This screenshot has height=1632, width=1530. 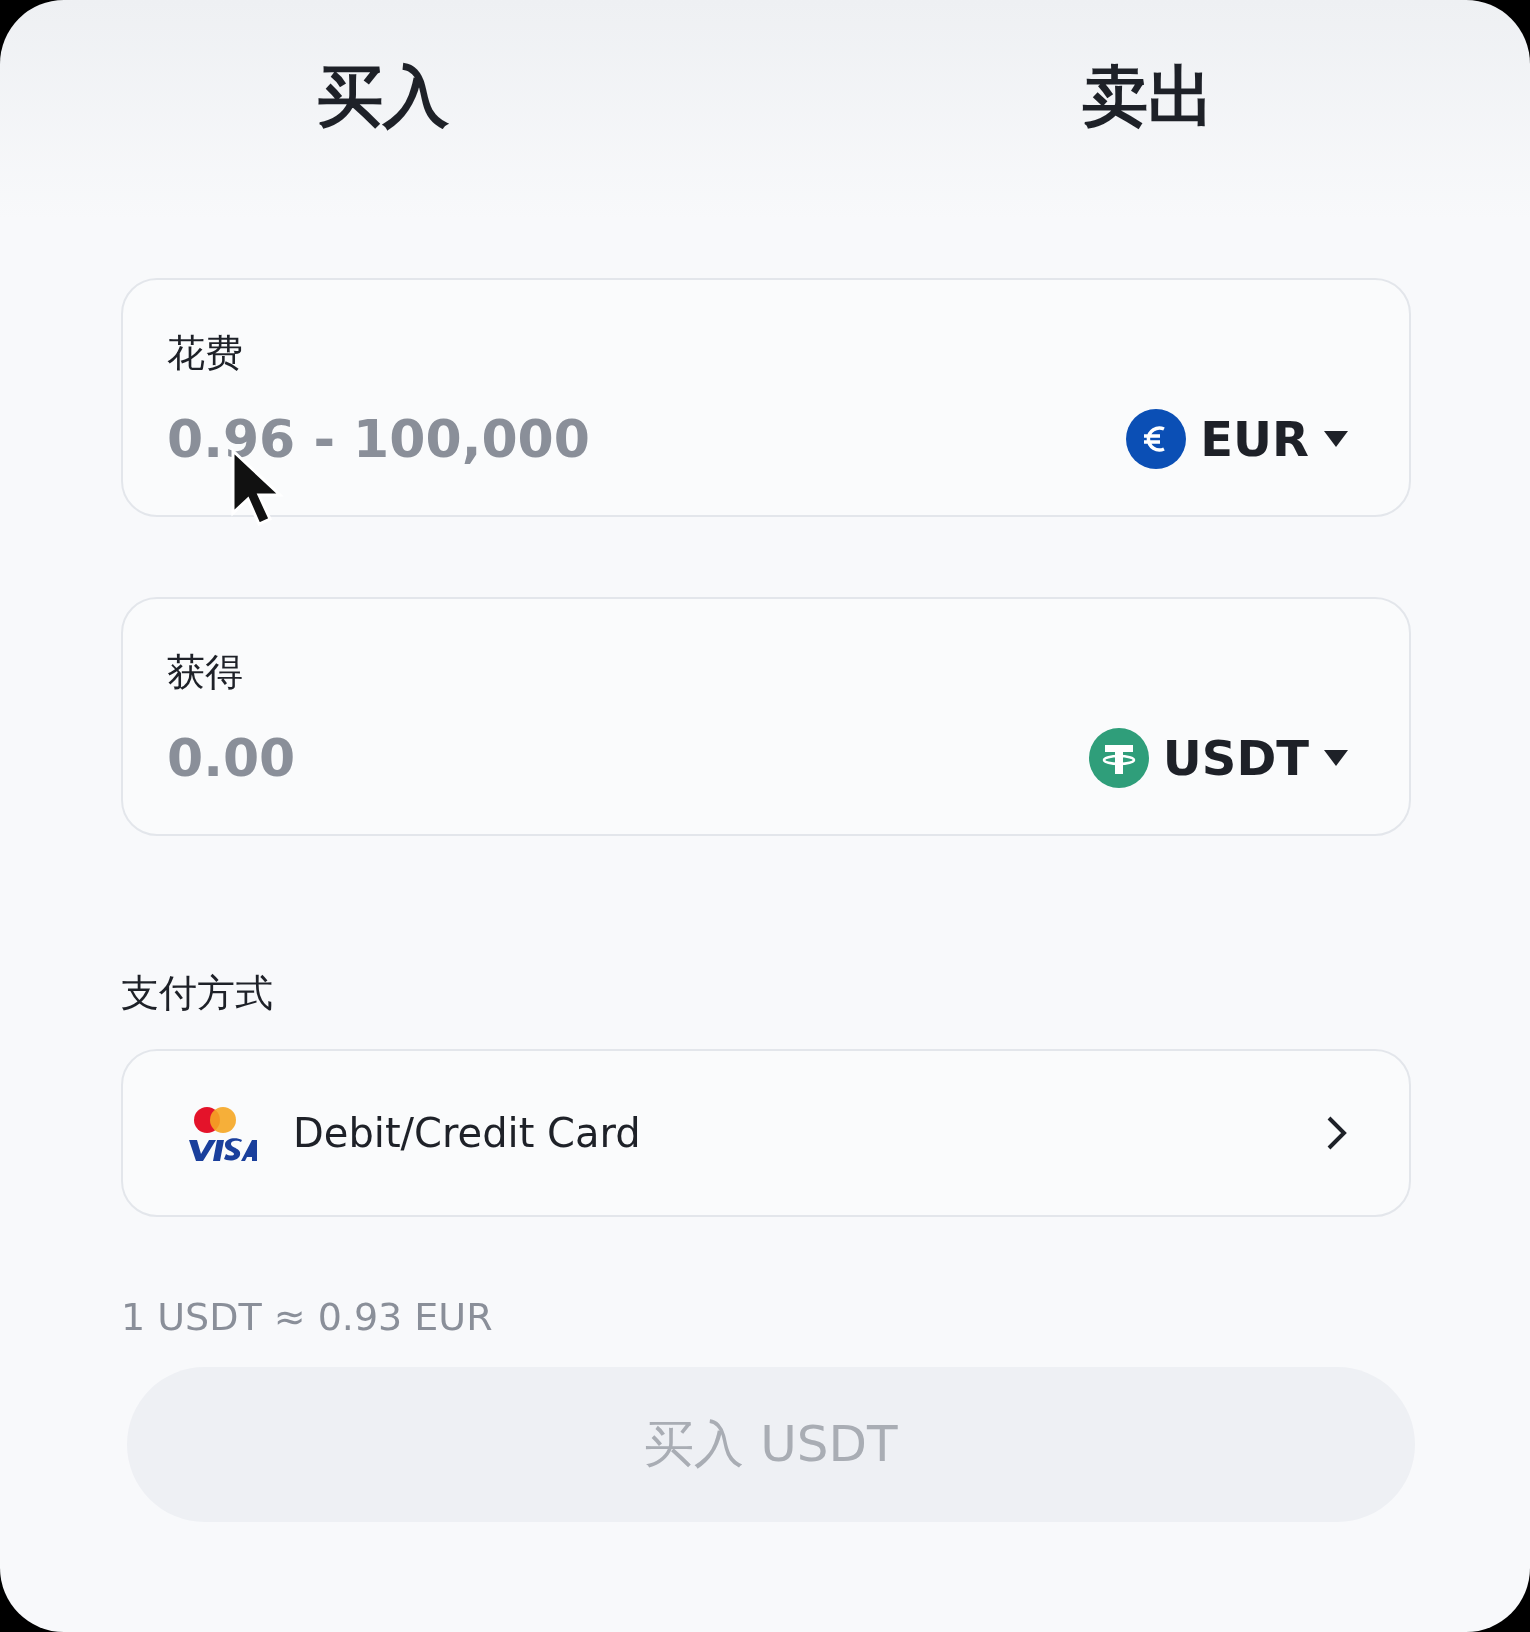 I want to click on field-label: 花费, so click(x=205, y=353).